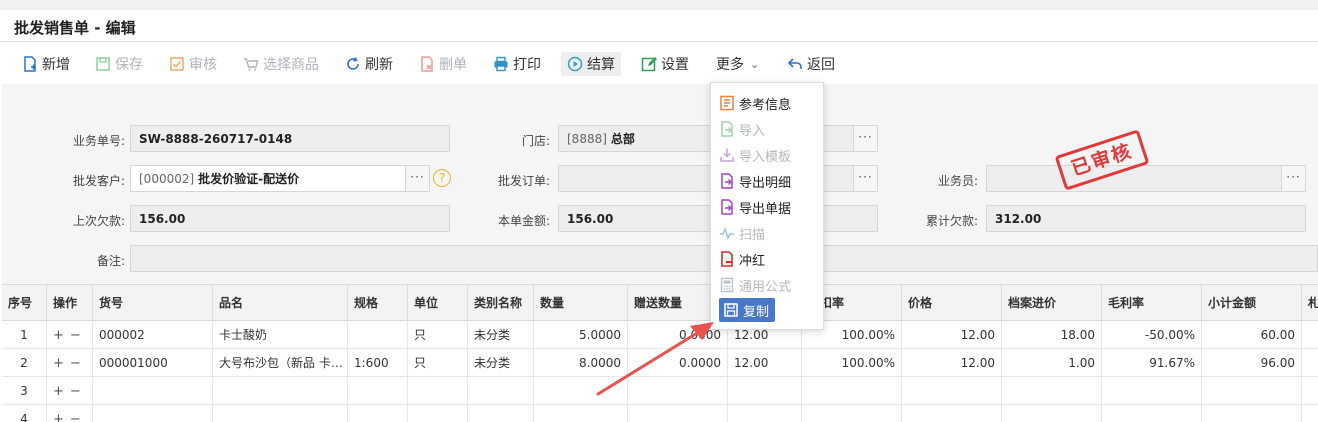 The width and height of the screenshot is (1318, 422). Describe the element at coordinates (290, 138) in the screenshot. I see `order-no-field: SW-8888-260717-0148` at that location.